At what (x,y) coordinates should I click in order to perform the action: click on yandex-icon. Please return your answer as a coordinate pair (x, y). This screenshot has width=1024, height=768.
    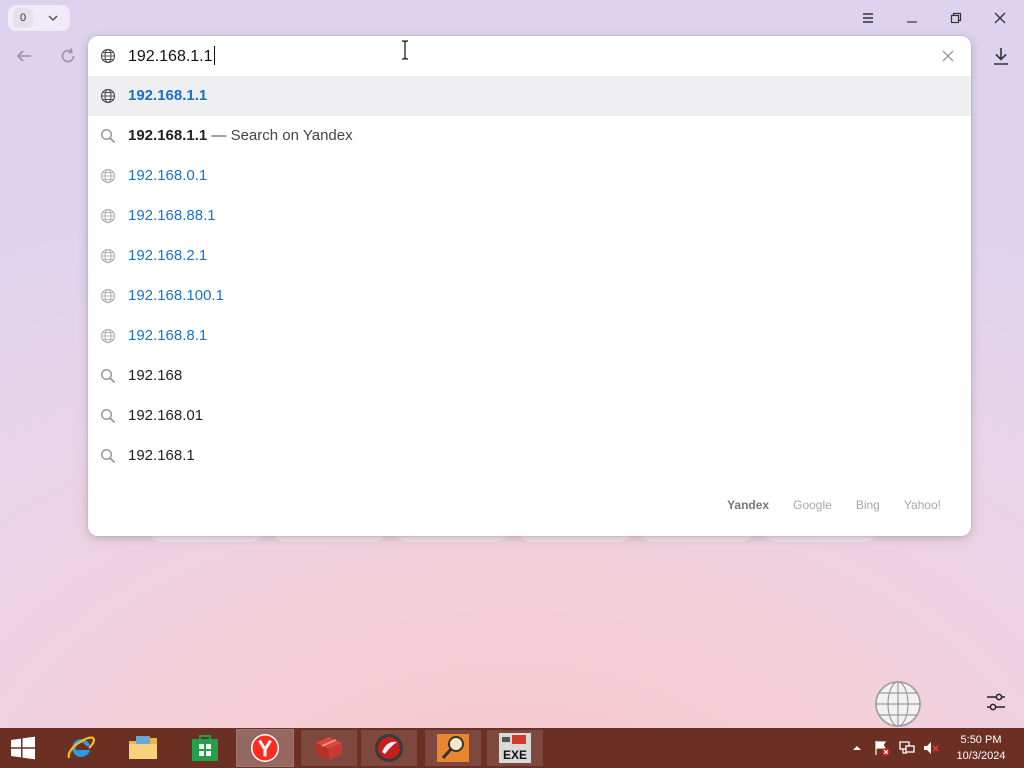
    Looking at the image, I should click on (265, 748).